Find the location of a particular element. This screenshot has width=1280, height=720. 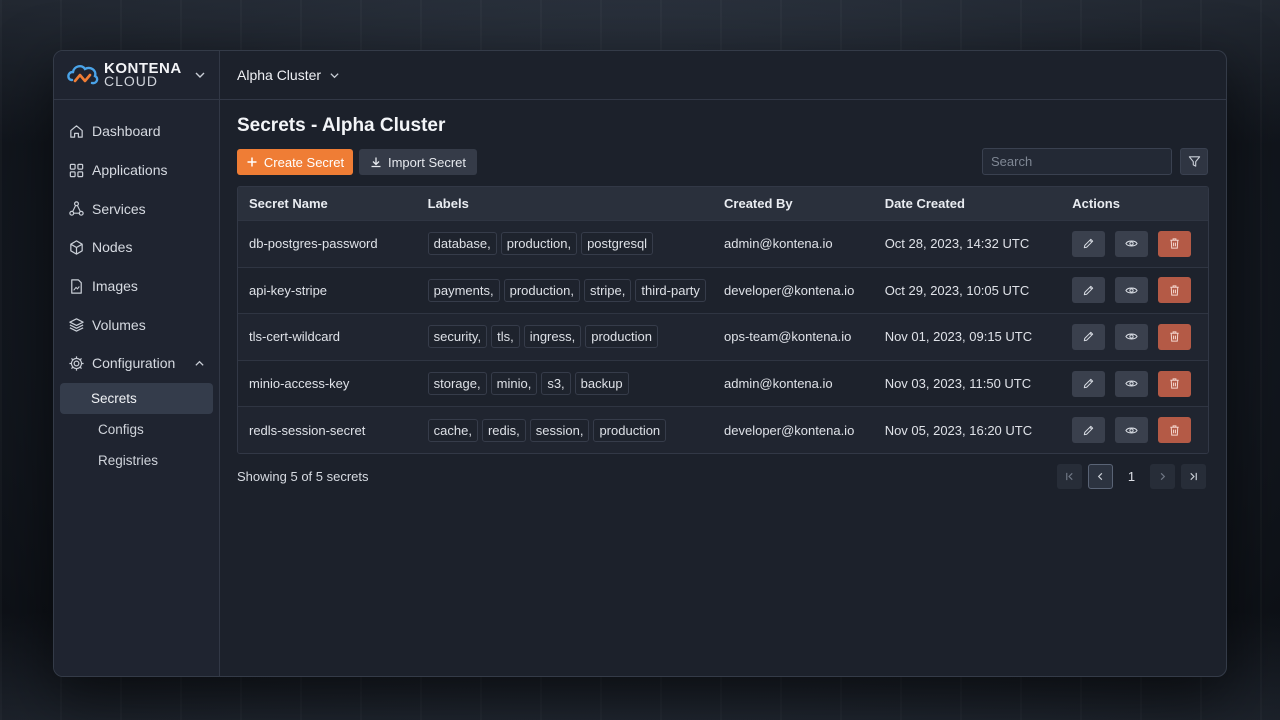

import-secret-label: Import Secret is located at coordinates (427, 162).